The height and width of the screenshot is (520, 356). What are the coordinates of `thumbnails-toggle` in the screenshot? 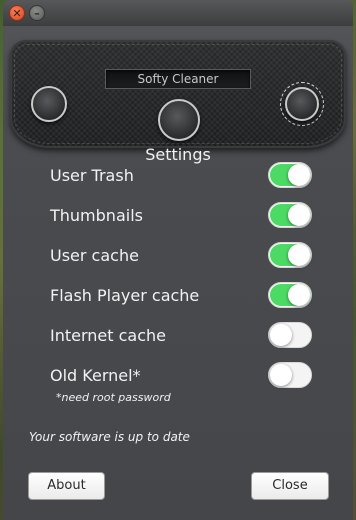 It's located at (290, 215).